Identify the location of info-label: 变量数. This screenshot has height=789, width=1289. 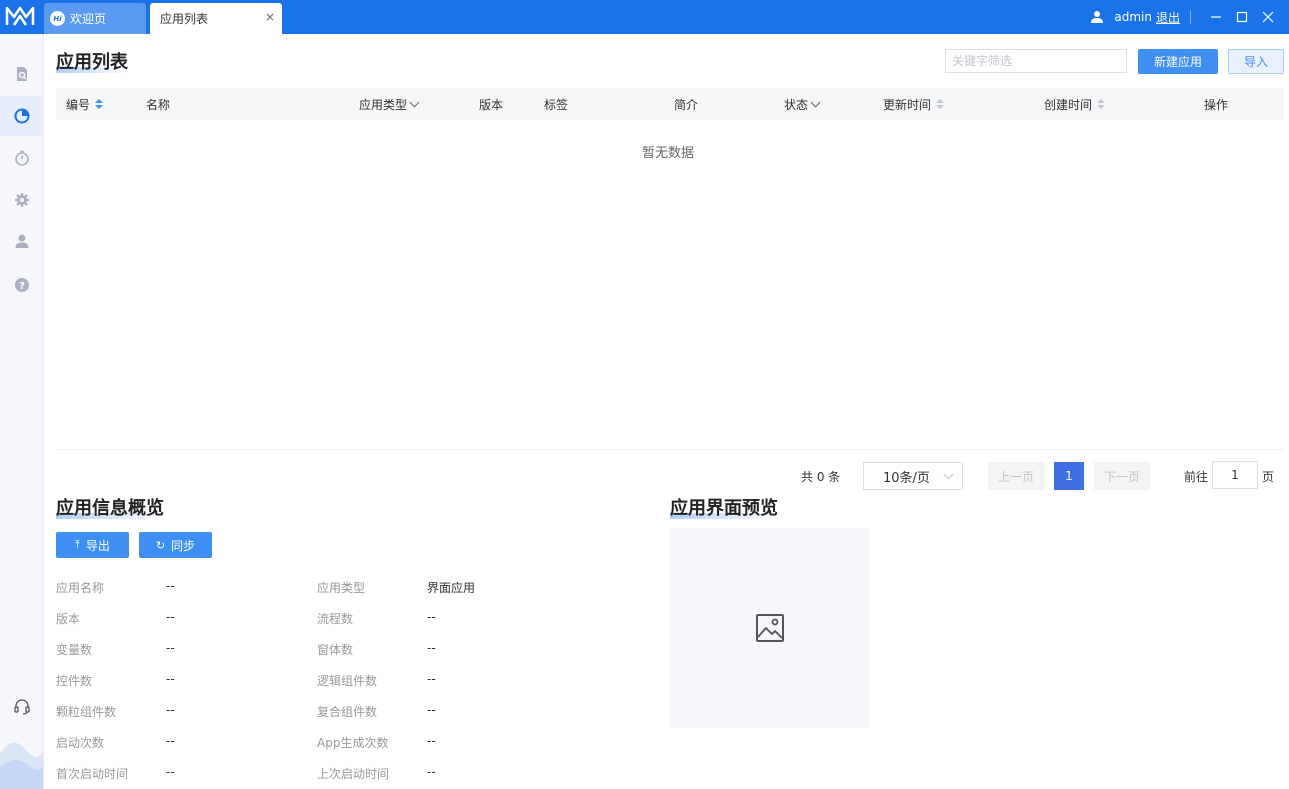
(74, 650).